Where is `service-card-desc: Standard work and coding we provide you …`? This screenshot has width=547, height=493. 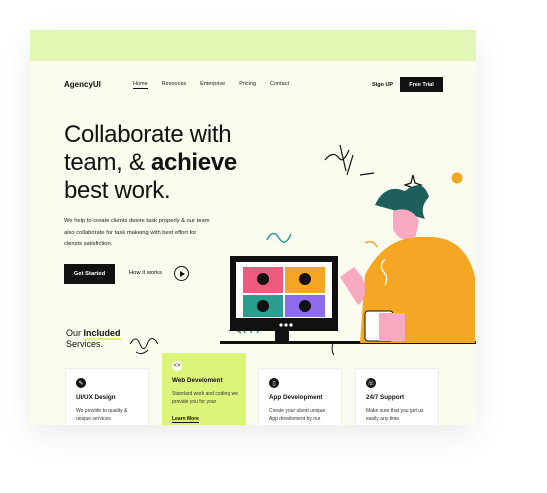
service-card-desc: Standard work and coding we provide you … is located at coordinates (205, 398).